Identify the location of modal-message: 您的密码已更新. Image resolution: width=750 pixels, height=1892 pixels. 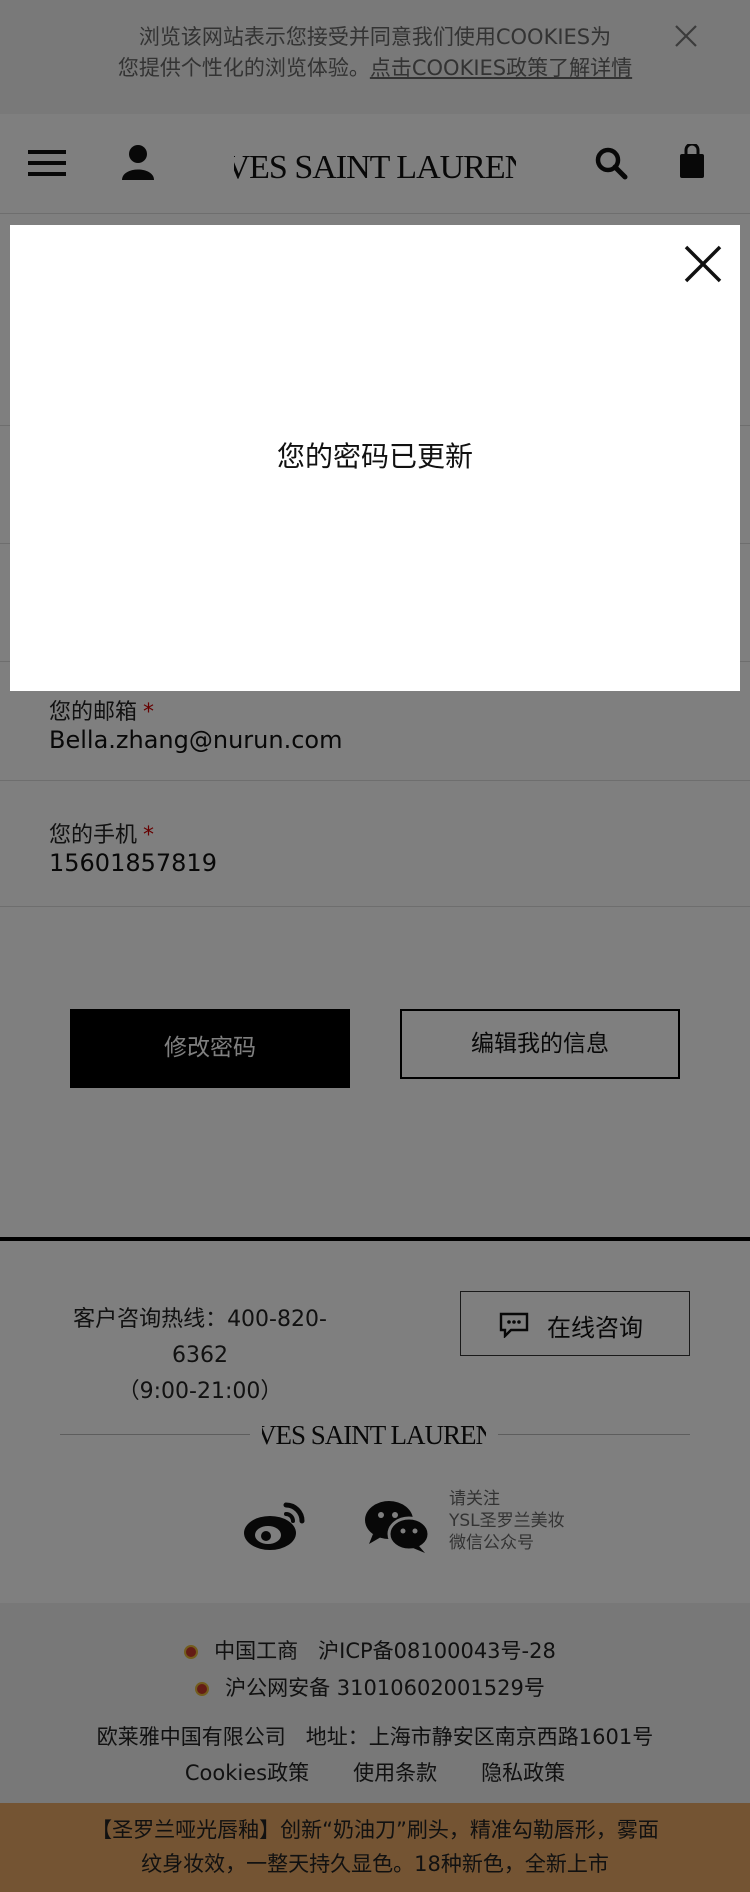
(374, 456).